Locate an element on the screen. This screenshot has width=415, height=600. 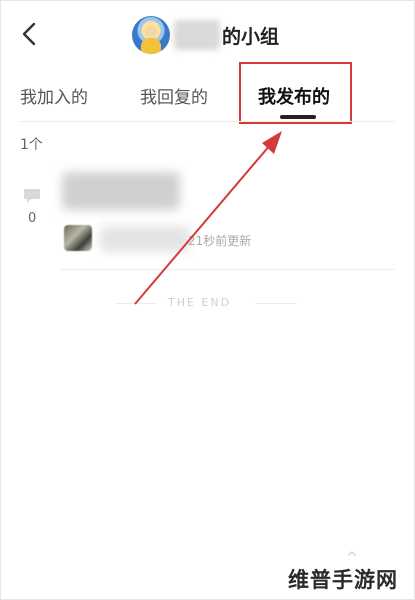
page-title: 的小组 is located at coordinates (251, 37).